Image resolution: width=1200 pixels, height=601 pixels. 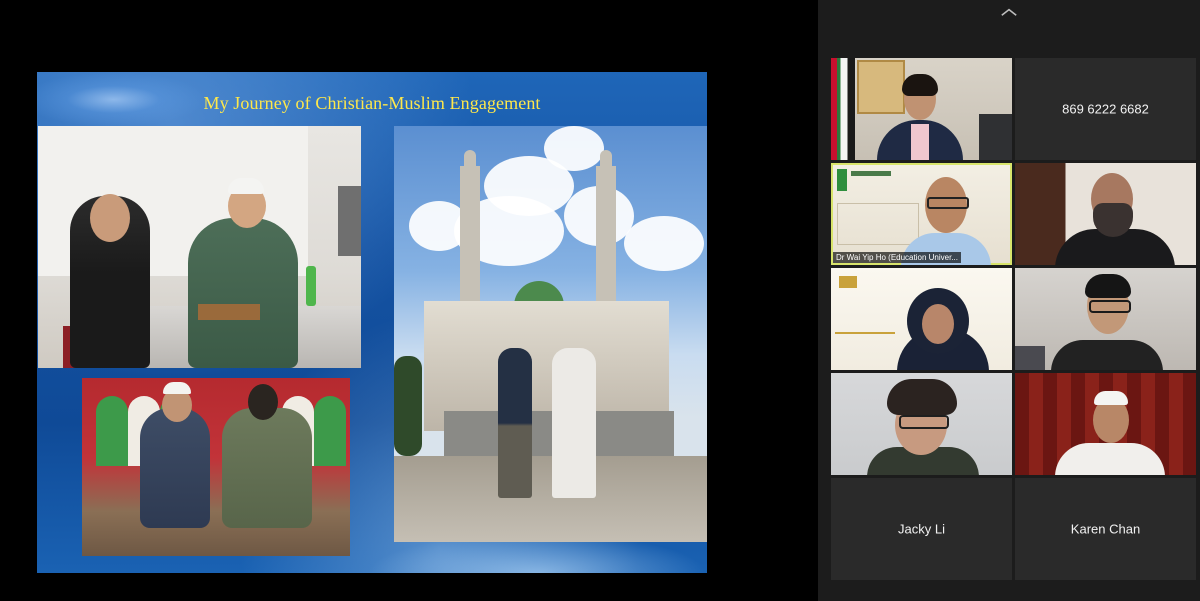 I want to click on sitting-discussion-photo, so click(x=216, y=467).